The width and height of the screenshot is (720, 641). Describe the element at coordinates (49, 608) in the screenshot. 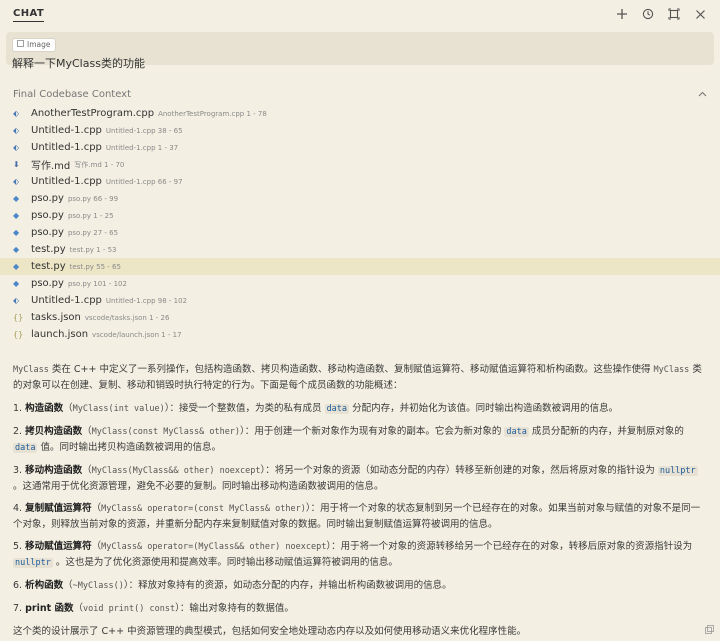

I see `item-title: print 函数` at that location.